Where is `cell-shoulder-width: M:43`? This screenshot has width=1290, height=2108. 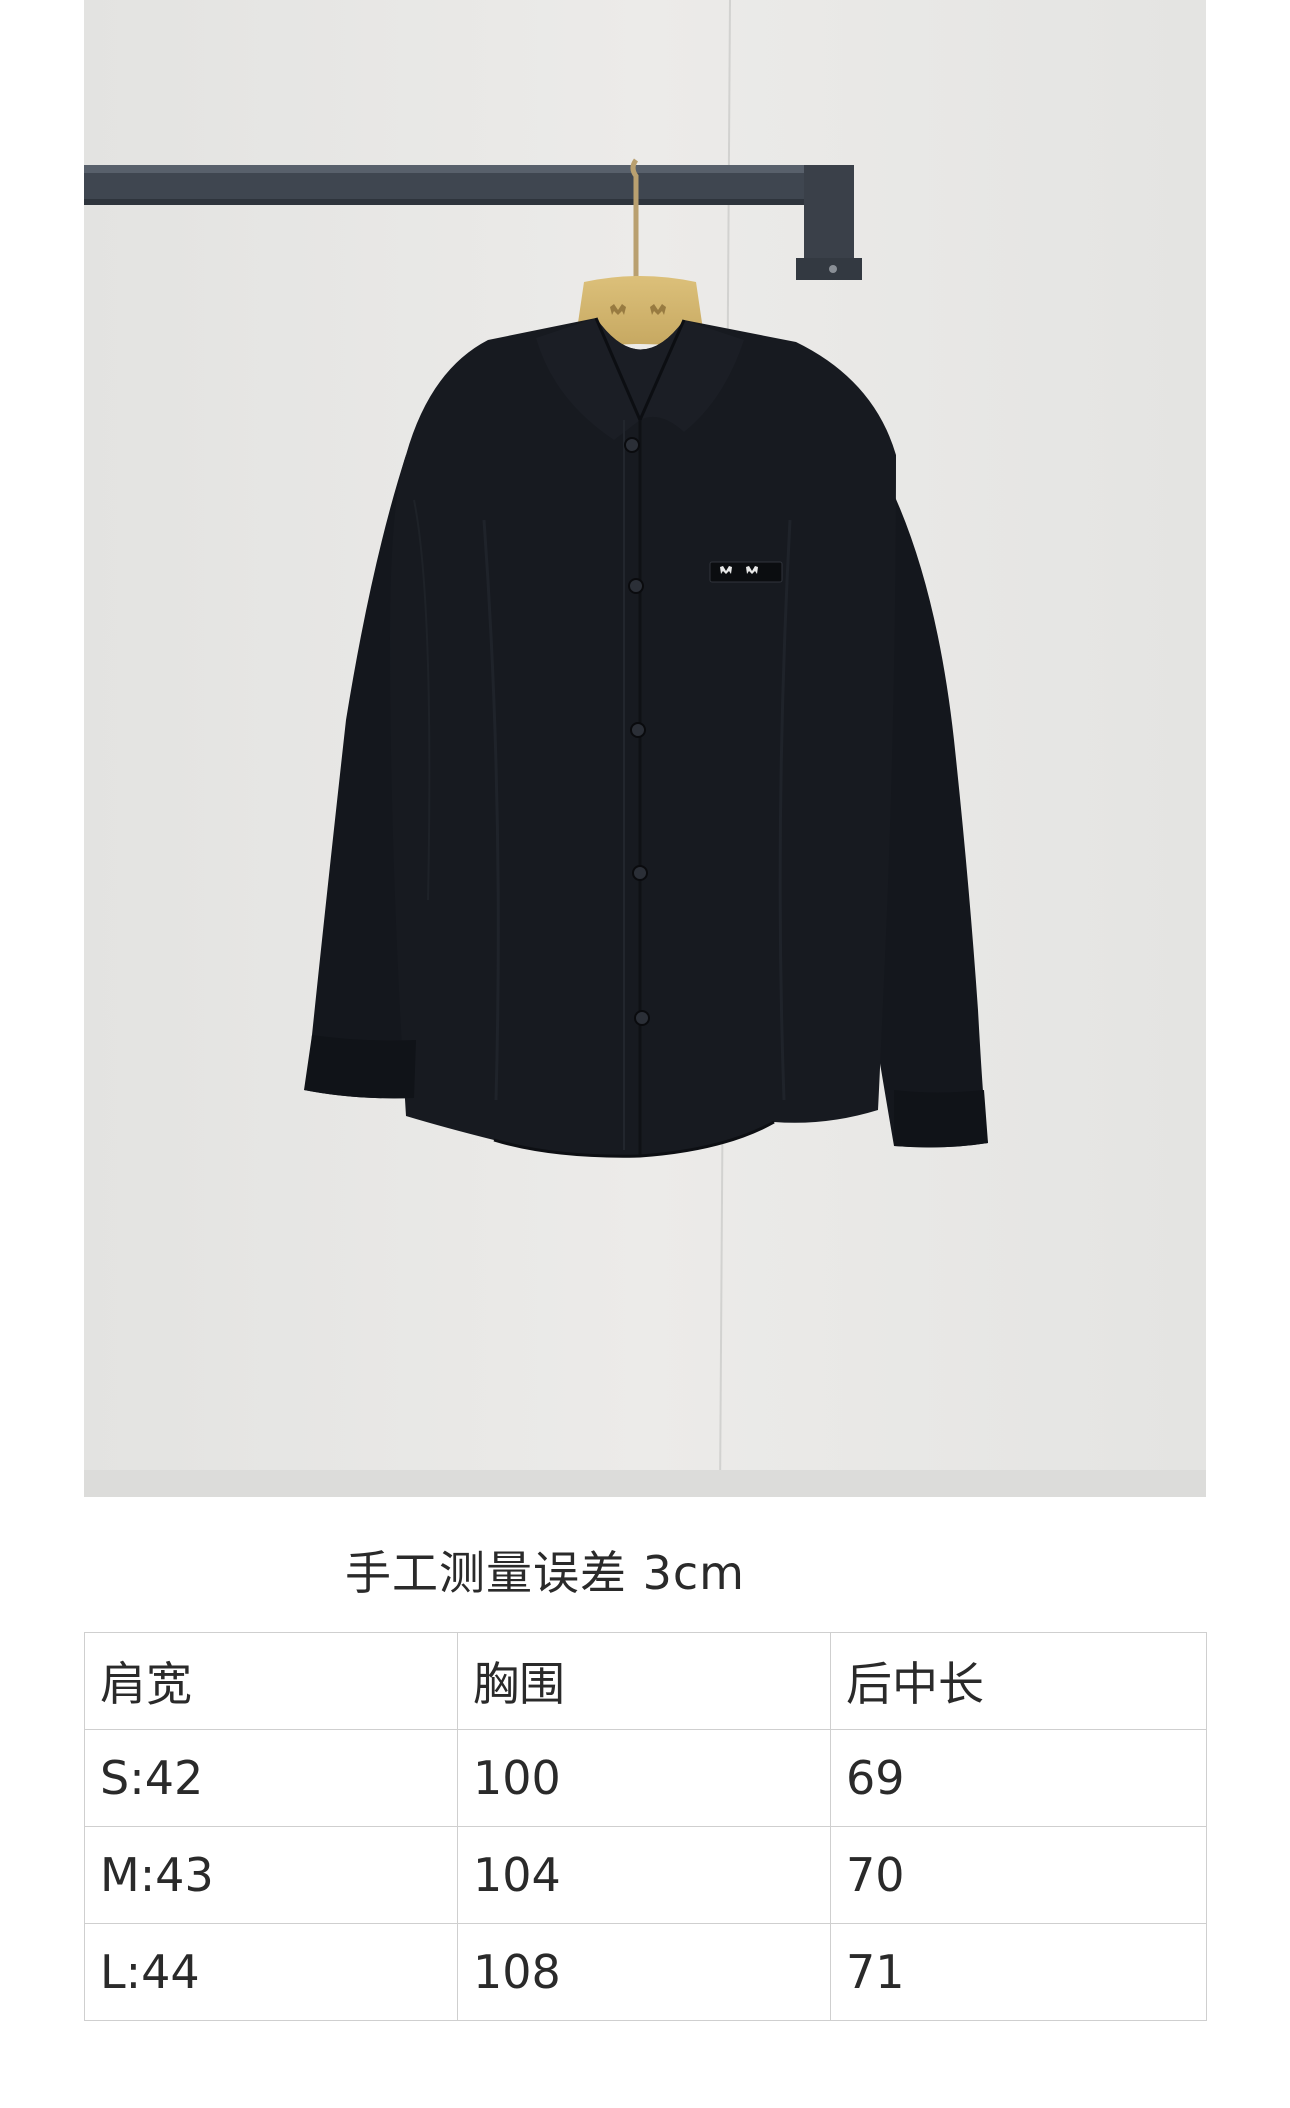 cell-shoulder-width: M:43 is located at coordinates (271, 1875).